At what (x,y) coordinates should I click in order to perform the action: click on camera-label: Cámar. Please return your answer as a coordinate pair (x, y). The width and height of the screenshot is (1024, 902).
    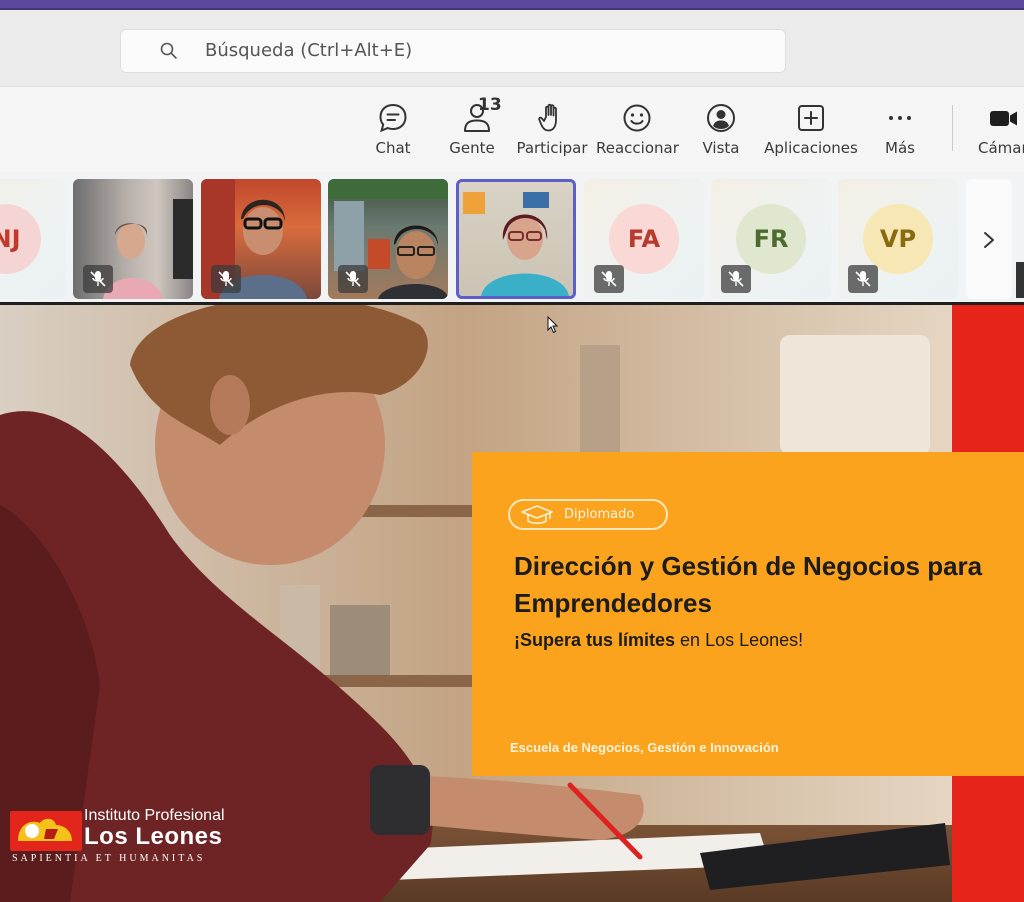
    Looking at the image, I should click on (1001, 148).